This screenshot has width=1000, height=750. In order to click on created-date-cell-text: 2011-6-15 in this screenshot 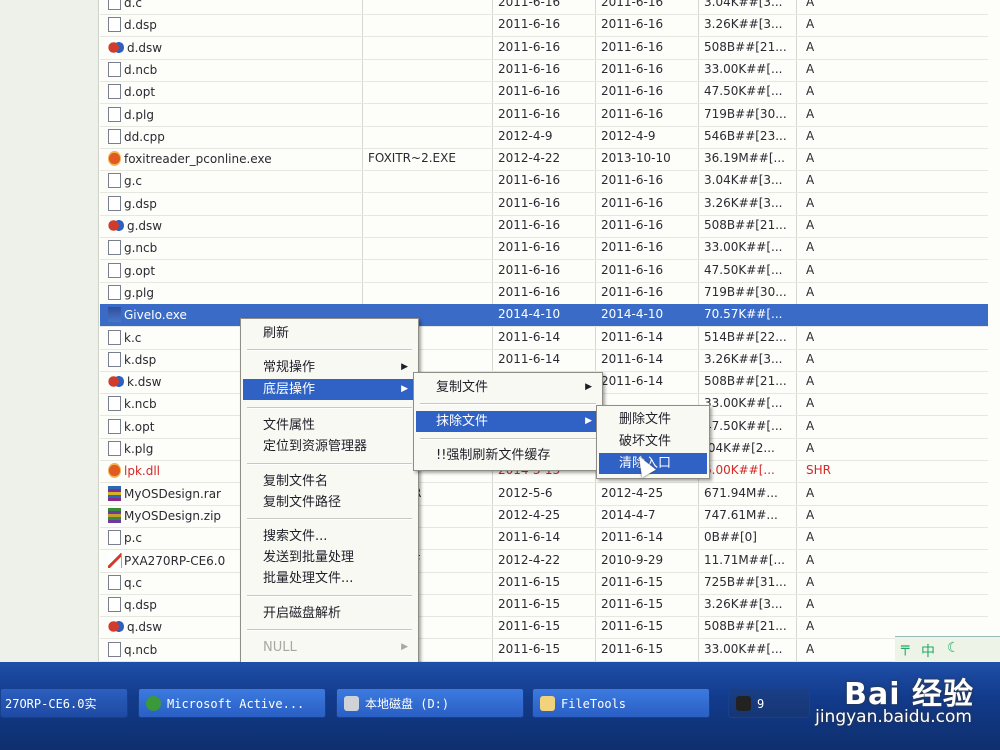, I will do `click(529, 626)`.